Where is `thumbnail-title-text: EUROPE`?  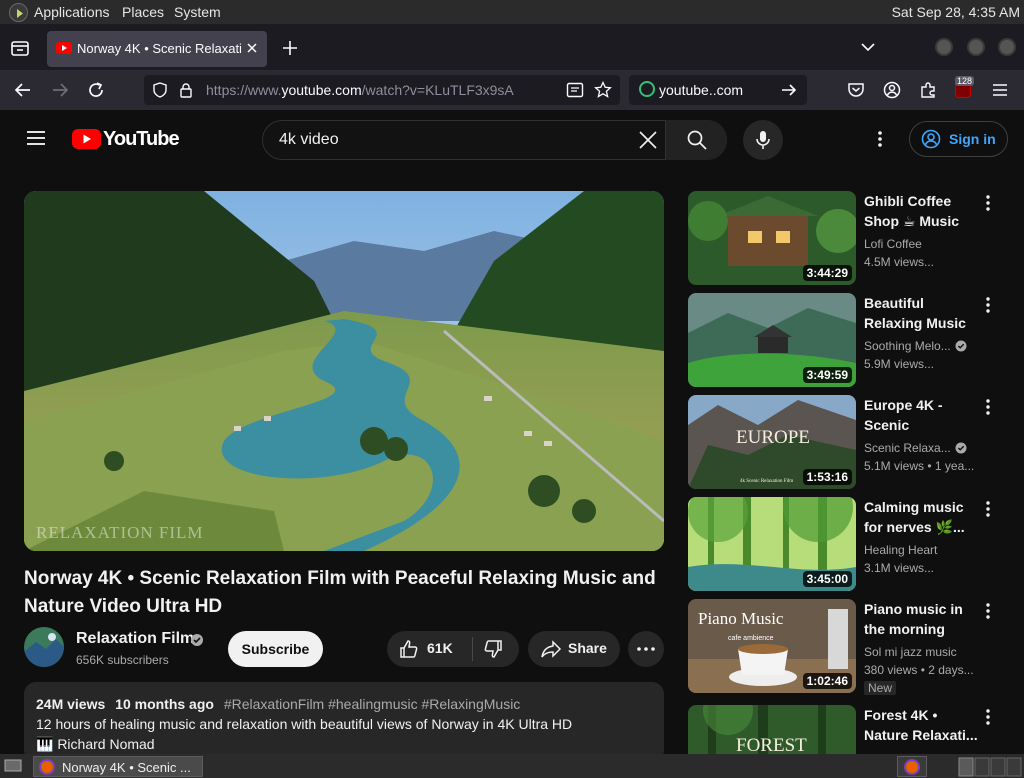
thumbnail-title-text: EUROPE is located at coordinates (773, 437).